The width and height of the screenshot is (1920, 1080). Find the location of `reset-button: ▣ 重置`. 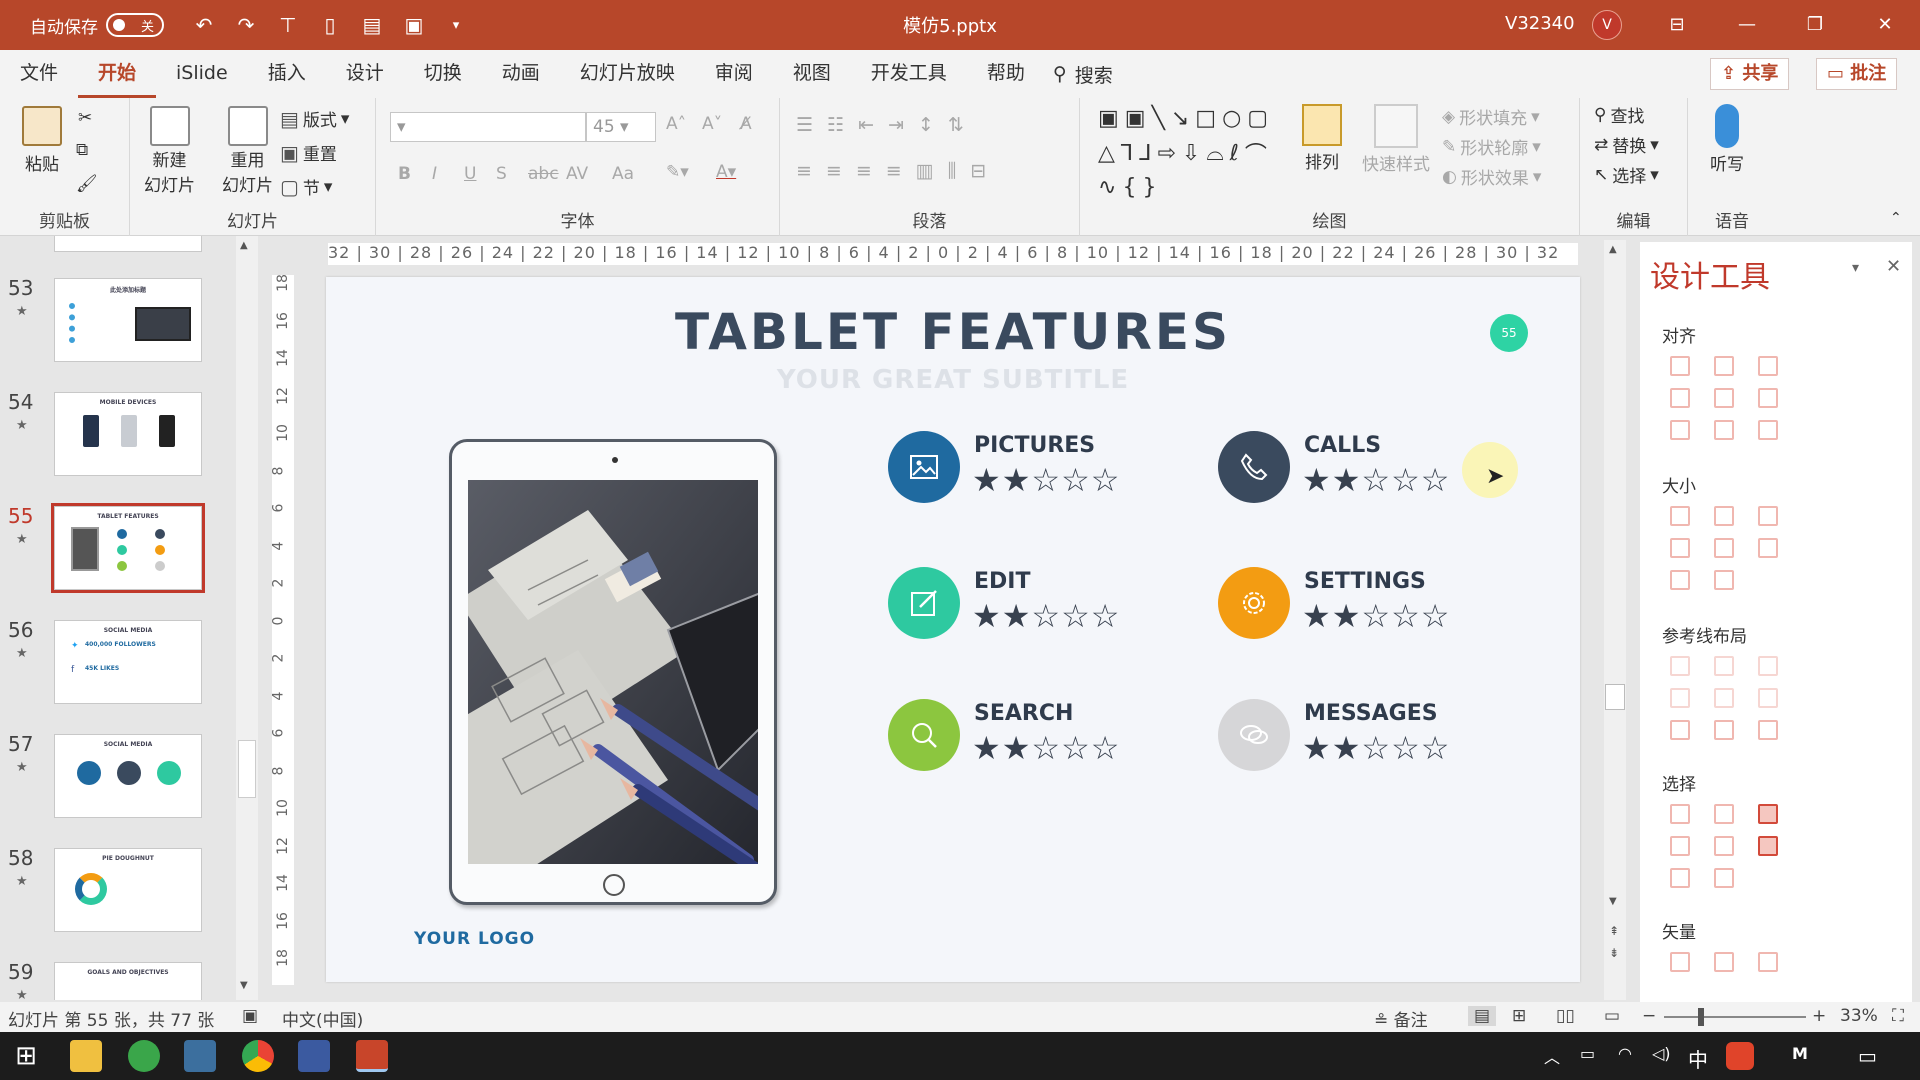

reset-button: ▣ 重置 is located at coordinates (308, 153).